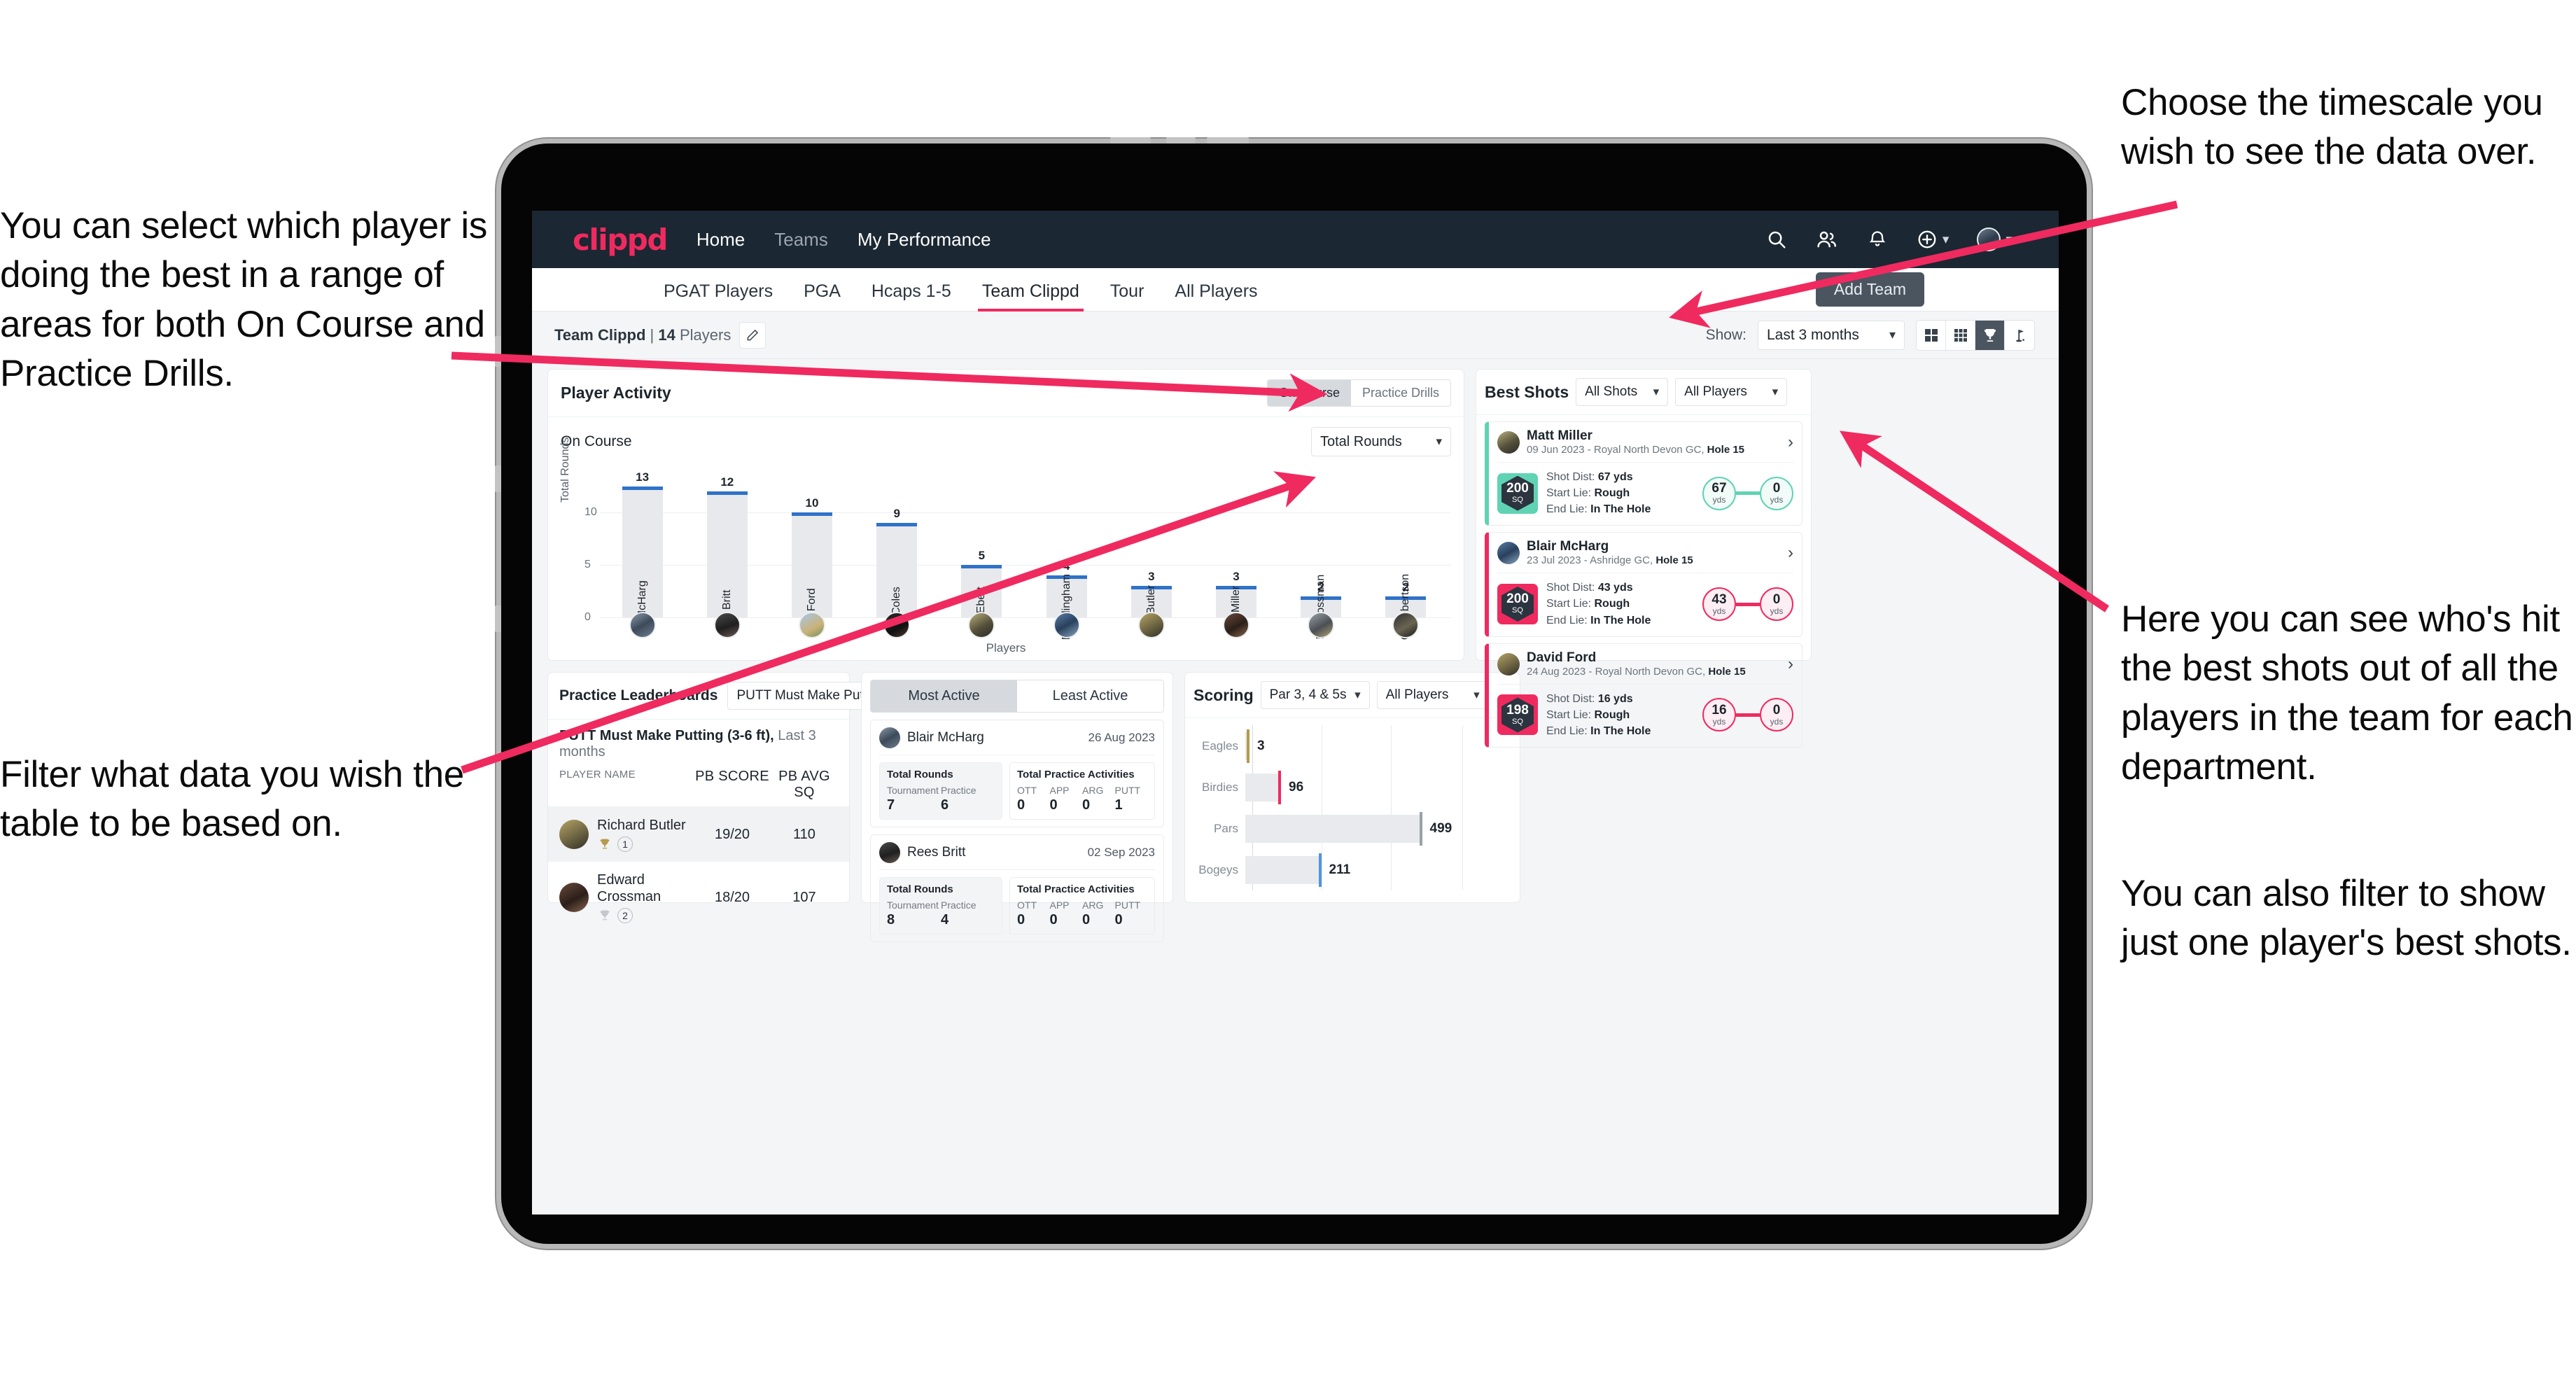 The image size is (2576, 1386). What do you see at coordinates (981, 548) in the screenshot?
I see `chart-bar-column: 5 E. Ebert` at bounding box center [981, 548].